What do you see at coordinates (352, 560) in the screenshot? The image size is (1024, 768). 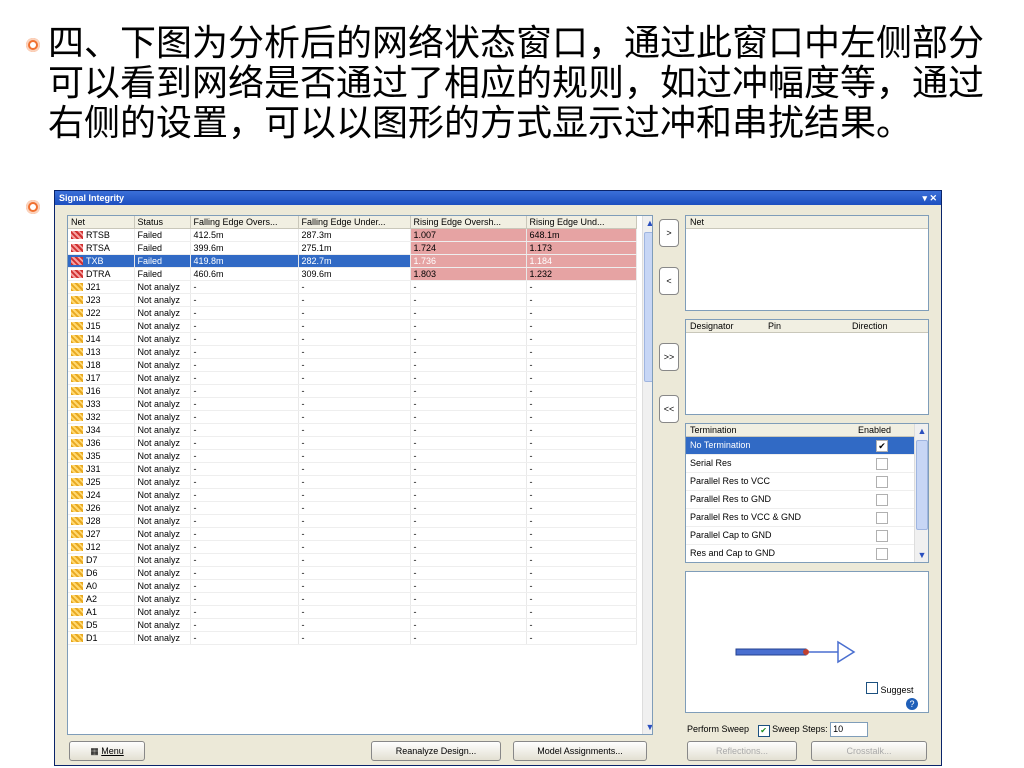 I see `table-row: D7 Not analyz - - - -` at bounding box center [352, 560].